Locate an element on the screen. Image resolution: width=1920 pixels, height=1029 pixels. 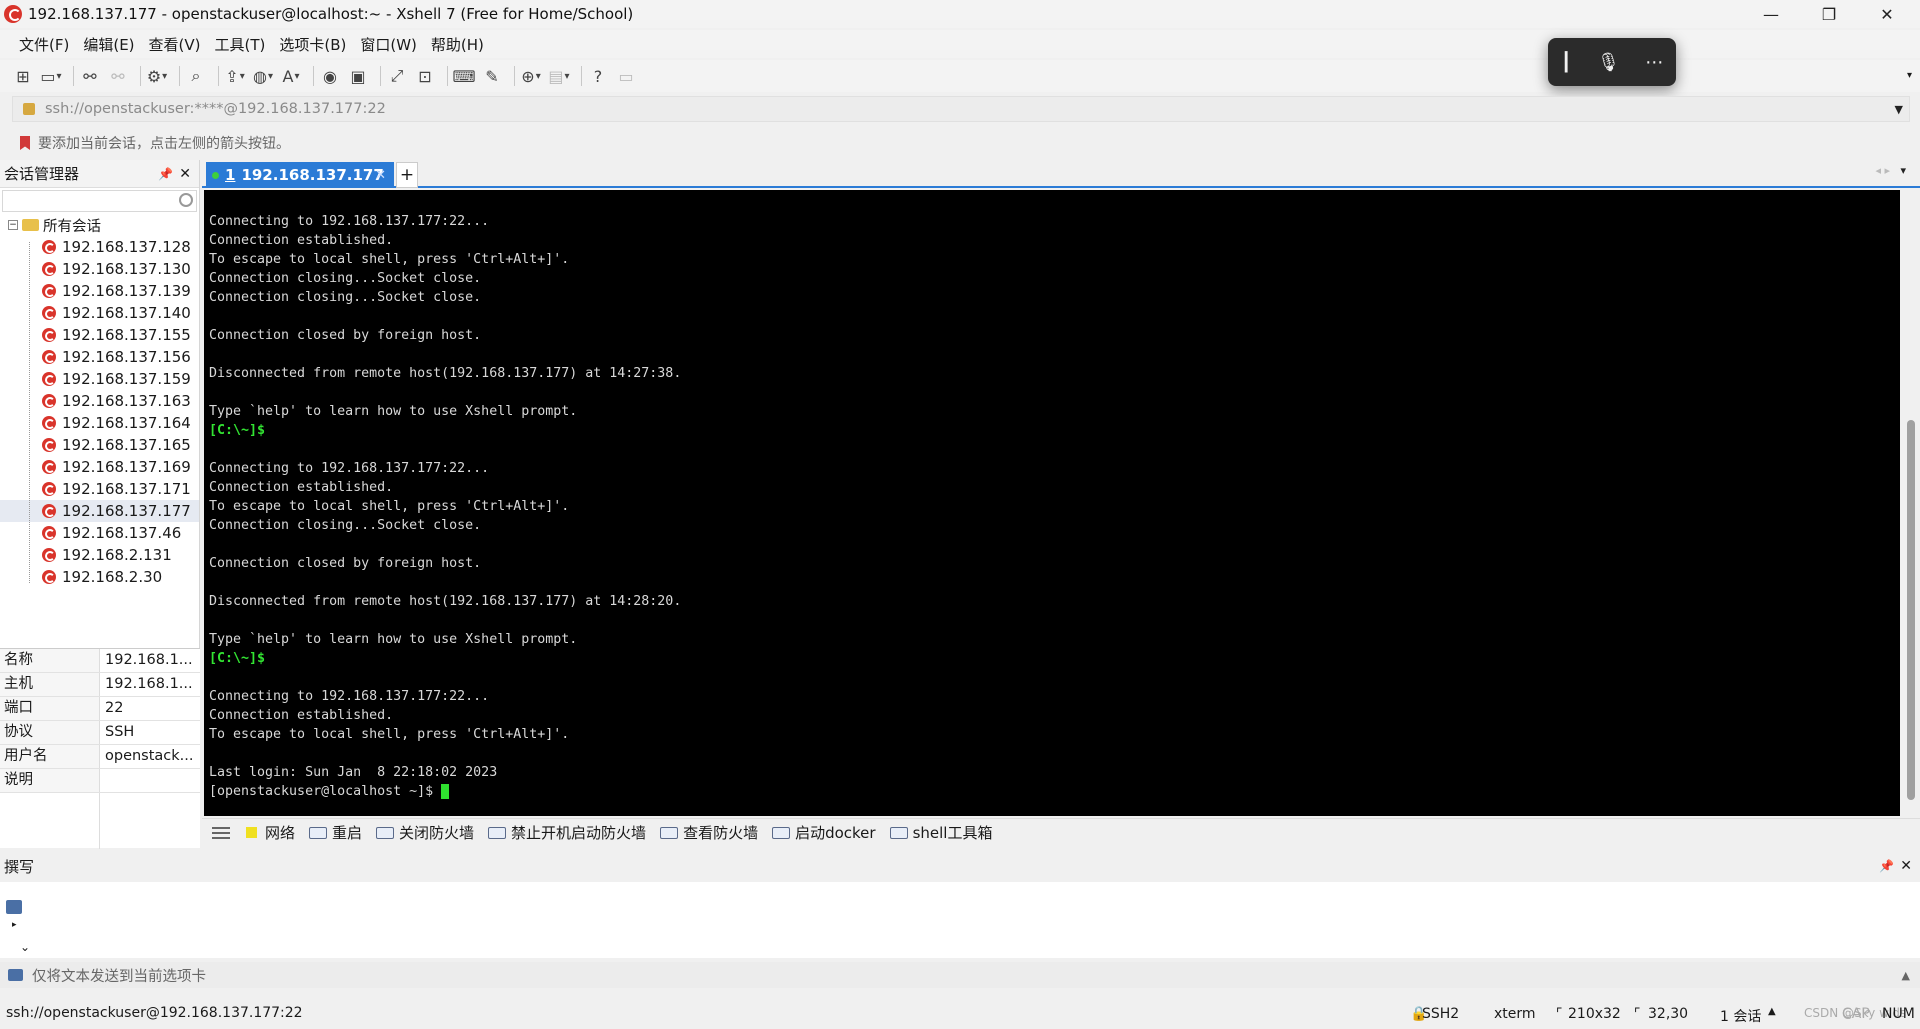
menu-file: 文件(F) is located at coordinates (44, 44).